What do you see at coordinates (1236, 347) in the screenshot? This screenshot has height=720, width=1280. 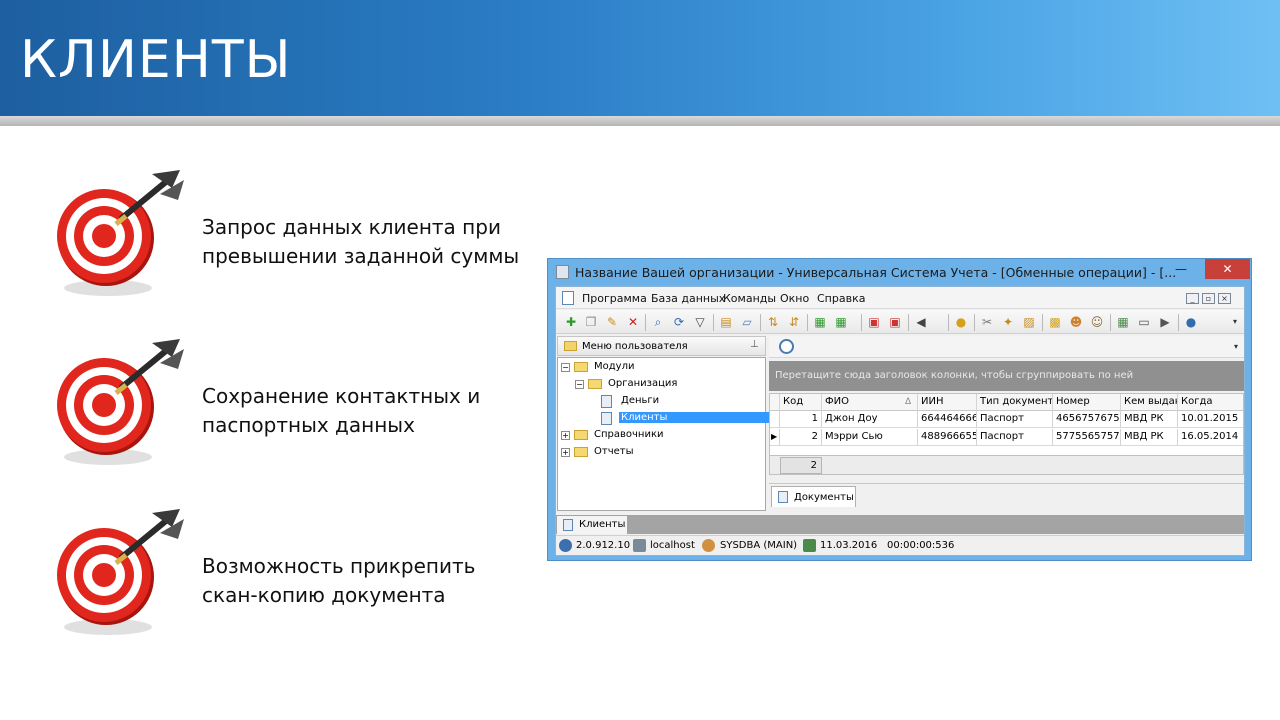 I see `grid-toolbar-overflow-icon: ▾` at bounding box center [1236, 347].